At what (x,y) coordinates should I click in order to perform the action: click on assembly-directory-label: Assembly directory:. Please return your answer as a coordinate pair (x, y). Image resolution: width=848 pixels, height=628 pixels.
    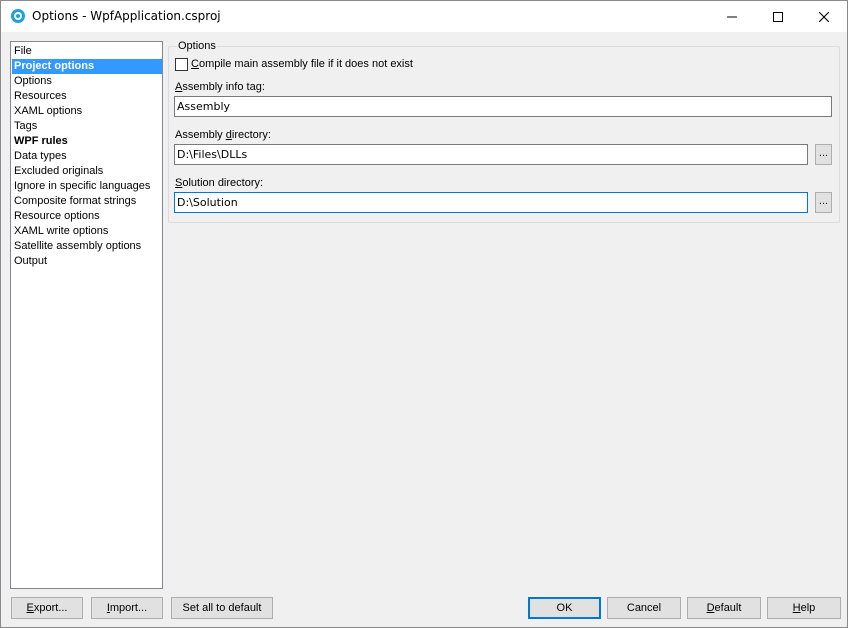
    Looking at the image, I should click on (223, 135).